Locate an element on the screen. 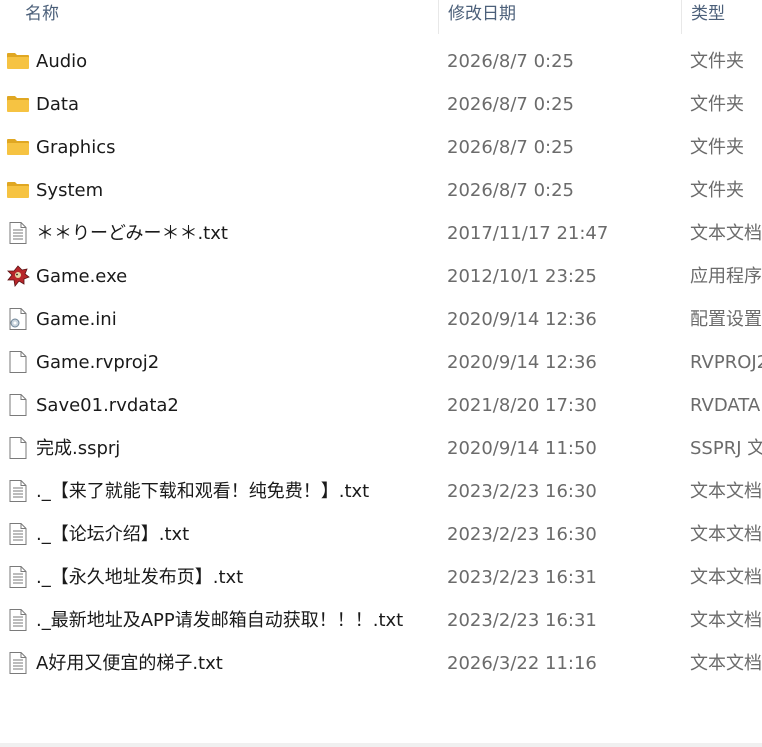  file-row: Graphics 2026/8/7 0:25 文件夹 is located at coordinates (381, 147).